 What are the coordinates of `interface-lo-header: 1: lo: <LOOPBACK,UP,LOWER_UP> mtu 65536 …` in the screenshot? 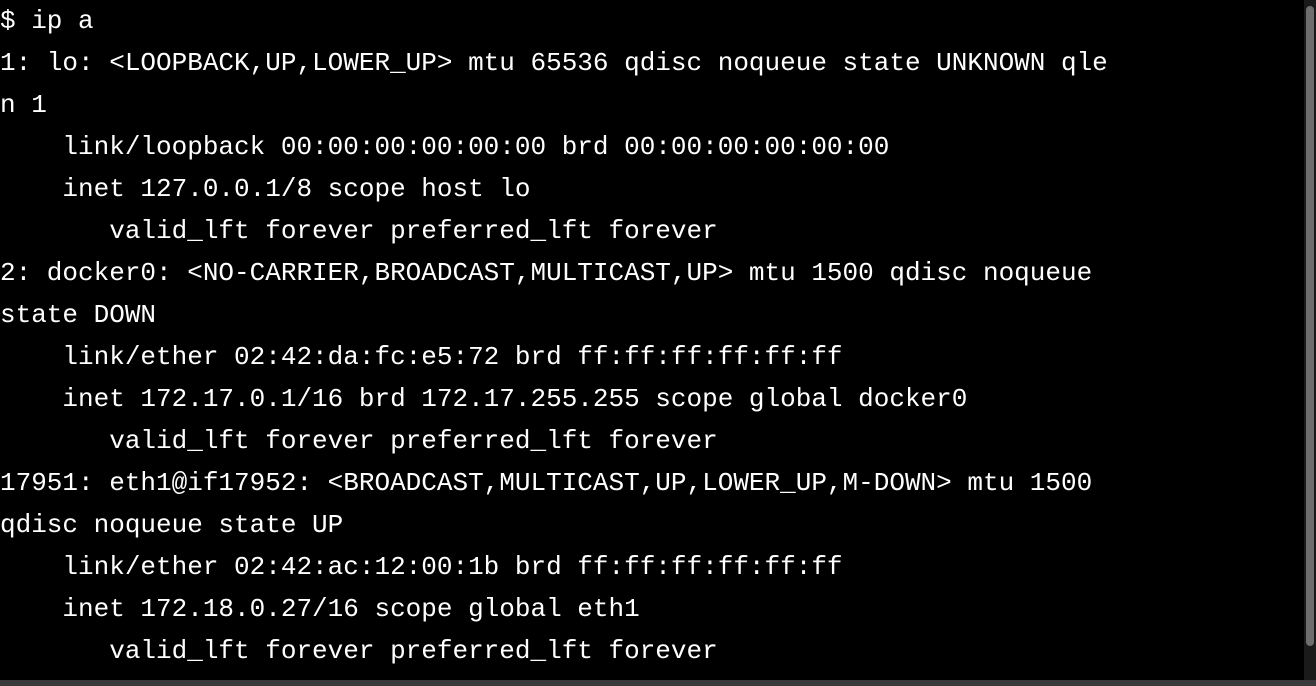 It's located at (554, 63).